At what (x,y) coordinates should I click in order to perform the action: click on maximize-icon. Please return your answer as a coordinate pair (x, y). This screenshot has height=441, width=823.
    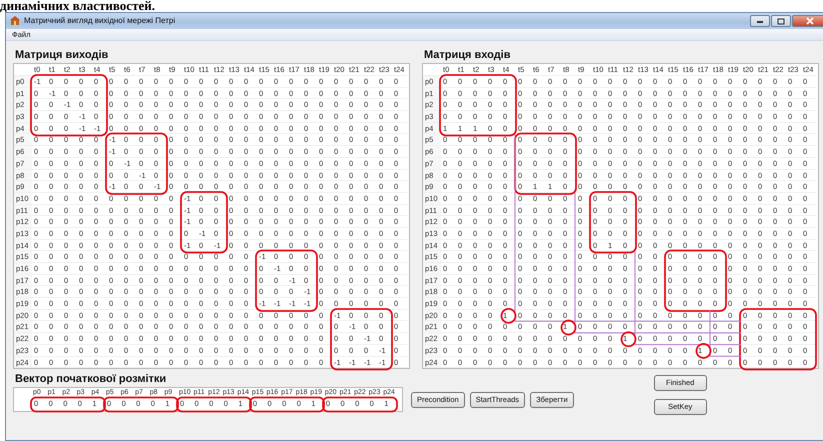
    Looking at the image, I should click on (781, 21).